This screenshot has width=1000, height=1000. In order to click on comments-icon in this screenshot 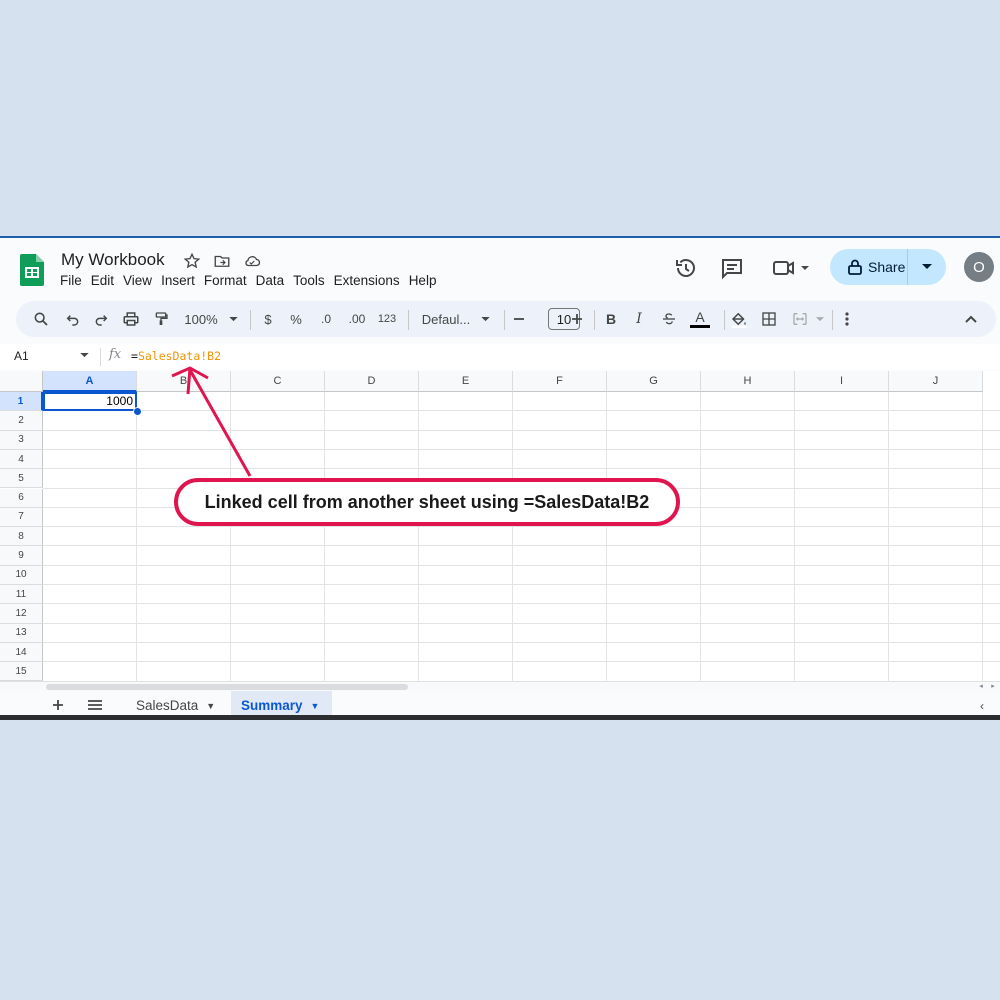, I will do `click(732, 268)`.